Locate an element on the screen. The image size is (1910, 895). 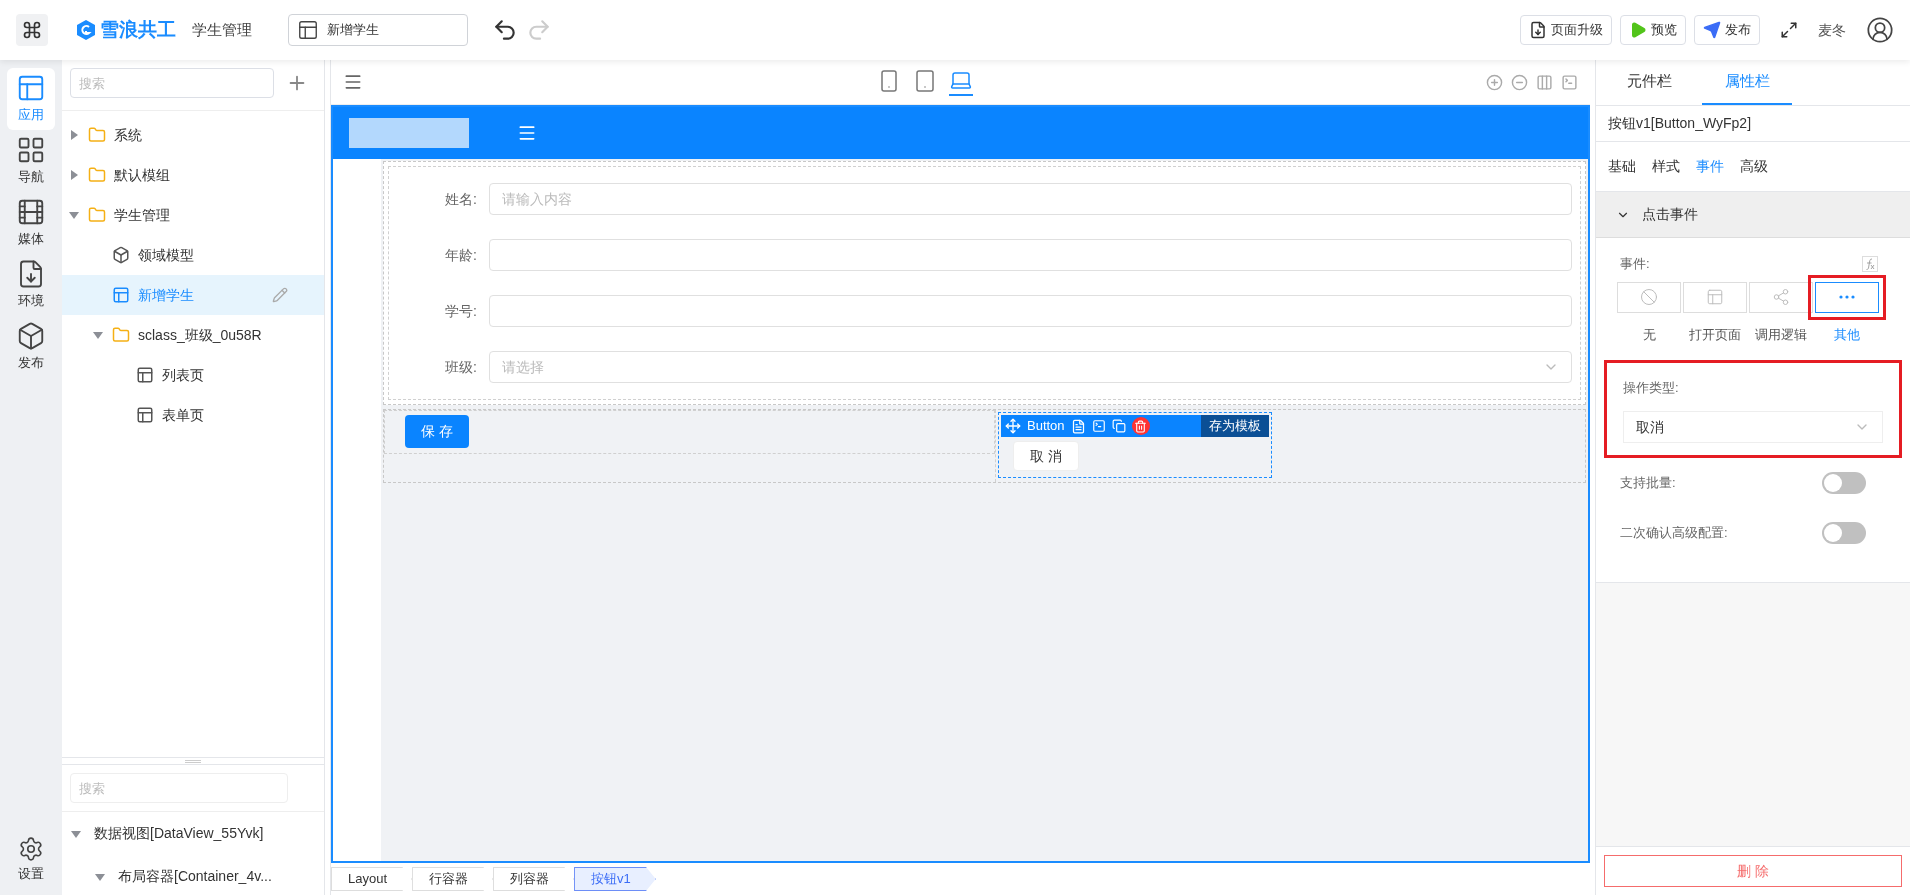
event-option-label: 其他 is located at coordinates (1847, 334).